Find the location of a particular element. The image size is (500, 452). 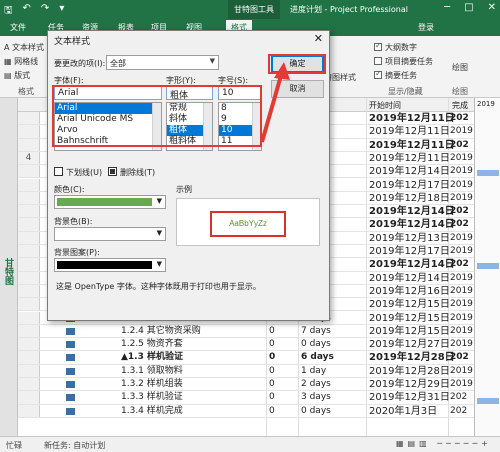

project-summary-label: 项目摘要任务 is located at coordinates (409, 61).